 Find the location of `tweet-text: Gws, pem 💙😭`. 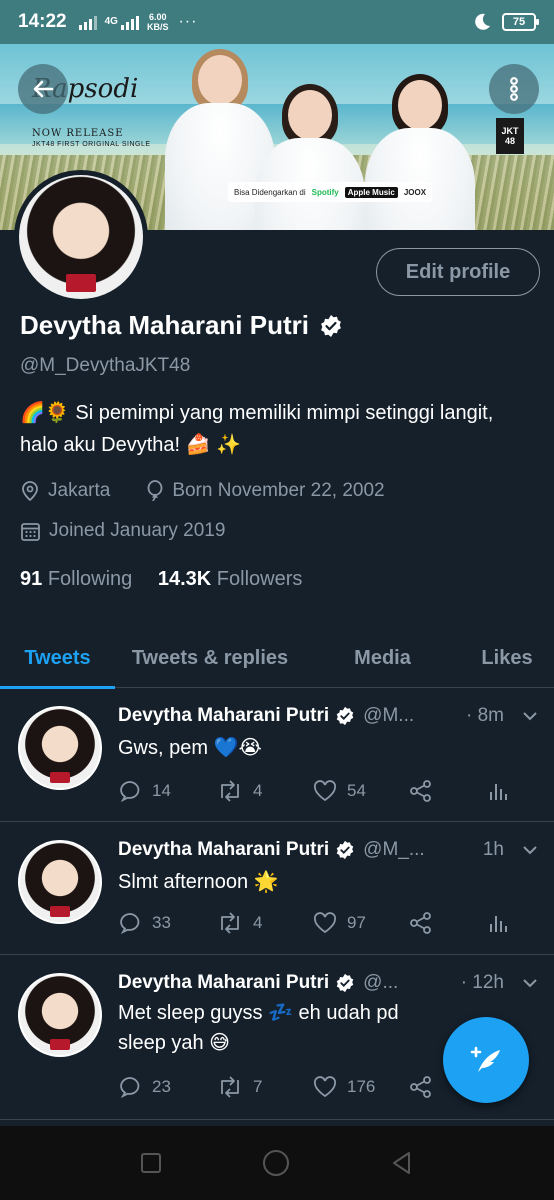

tweet-text: Gws, pem 💙😭 is located at coordinates (190, 748).